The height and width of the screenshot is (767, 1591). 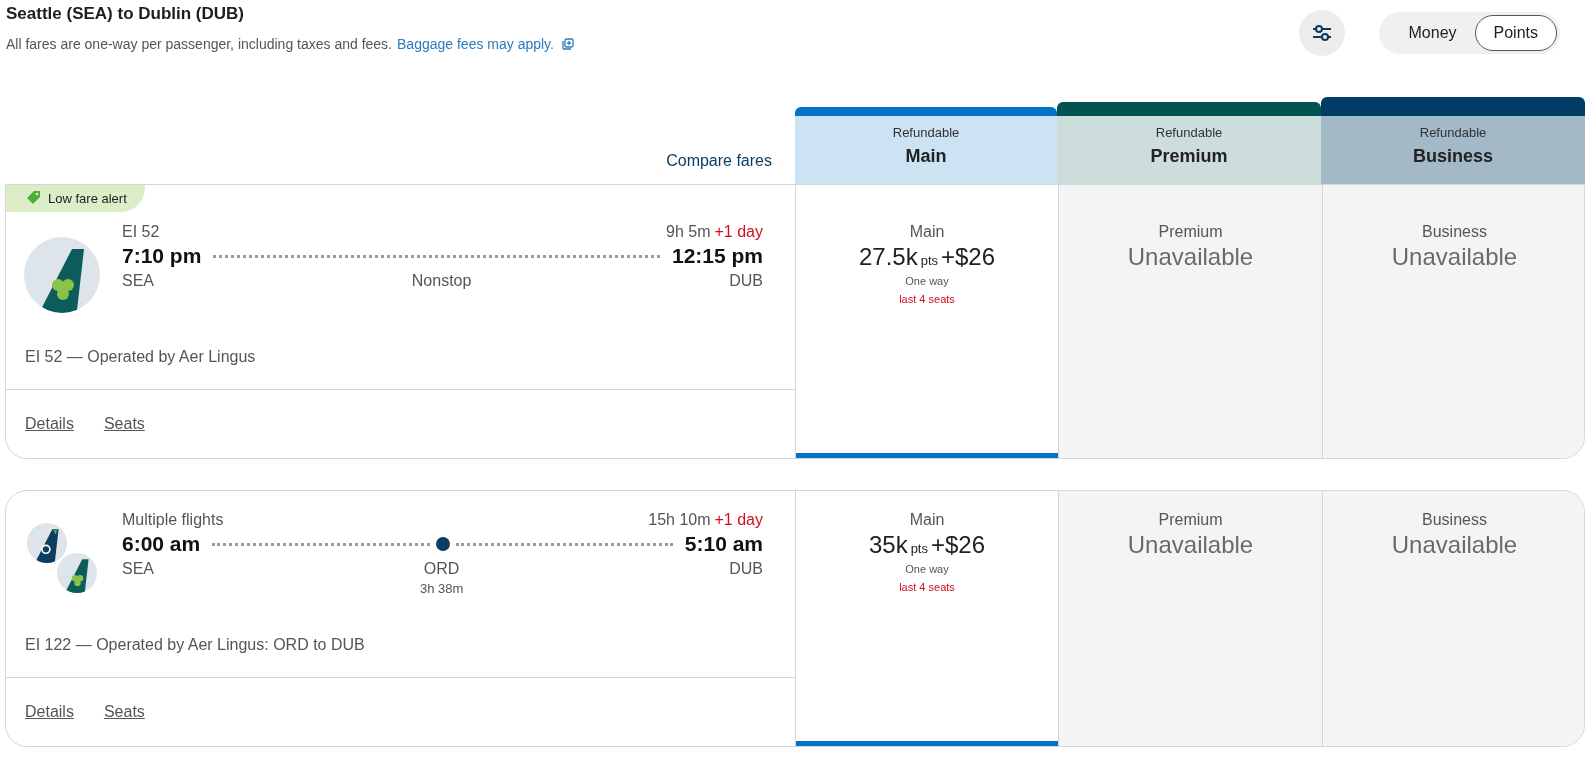 I want to click on operator-note: EI 122 — Operated by Aer Lingus: ORD to DUB, so click(x=195, y=645).